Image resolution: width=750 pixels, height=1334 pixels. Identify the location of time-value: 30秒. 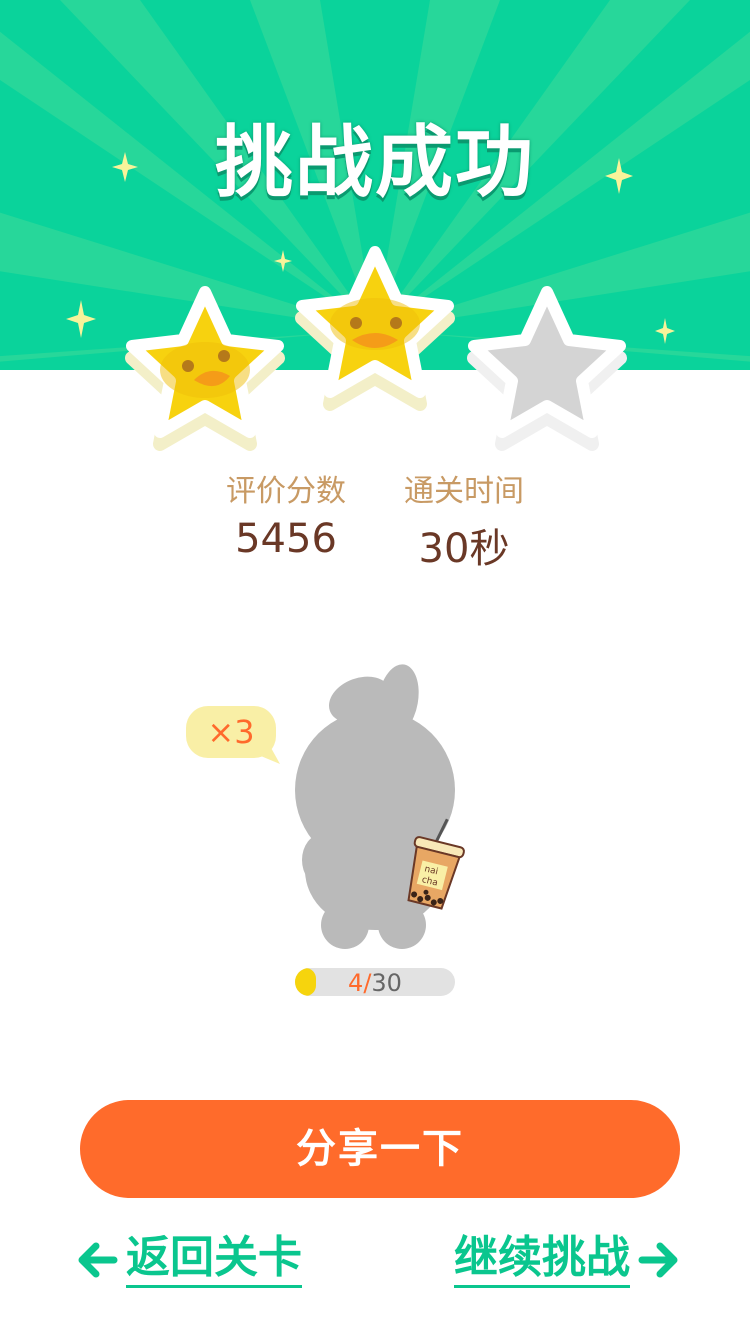
(464, 549).